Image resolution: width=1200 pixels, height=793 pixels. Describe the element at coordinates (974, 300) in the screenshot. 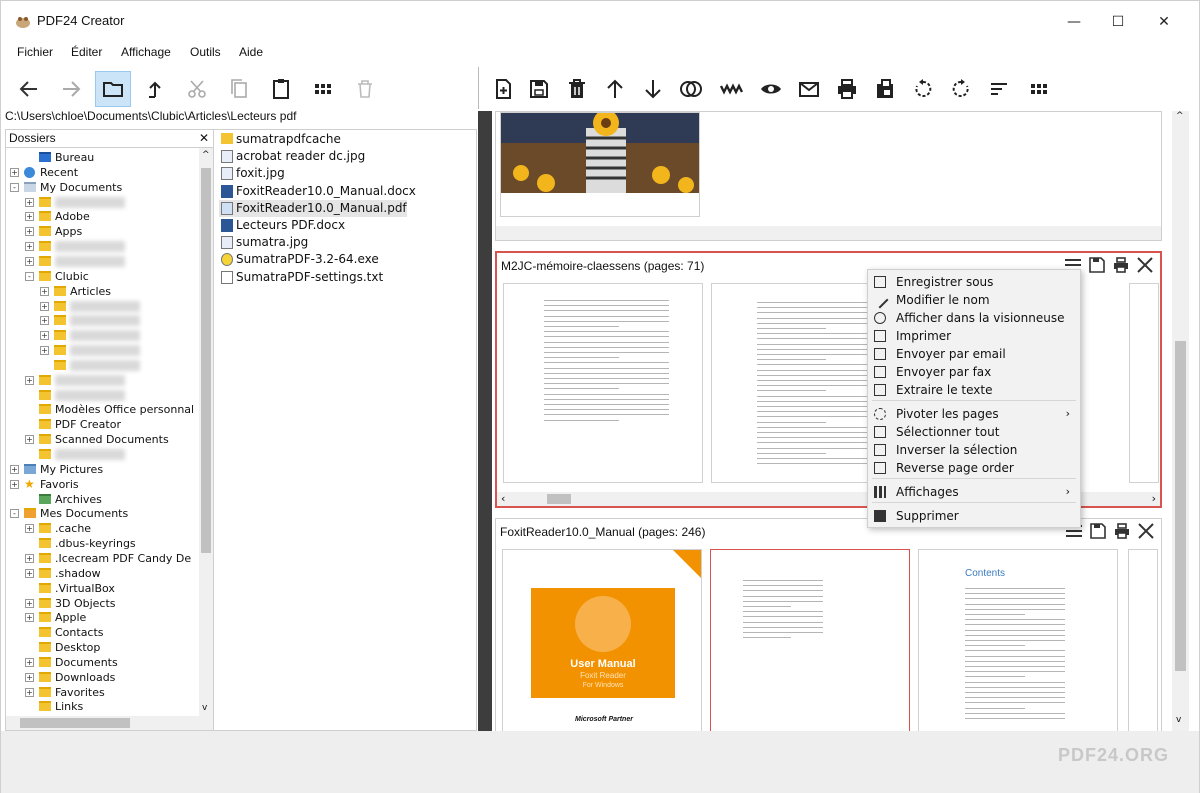

I see `context-menu-item: Modifier le nom` at that location.